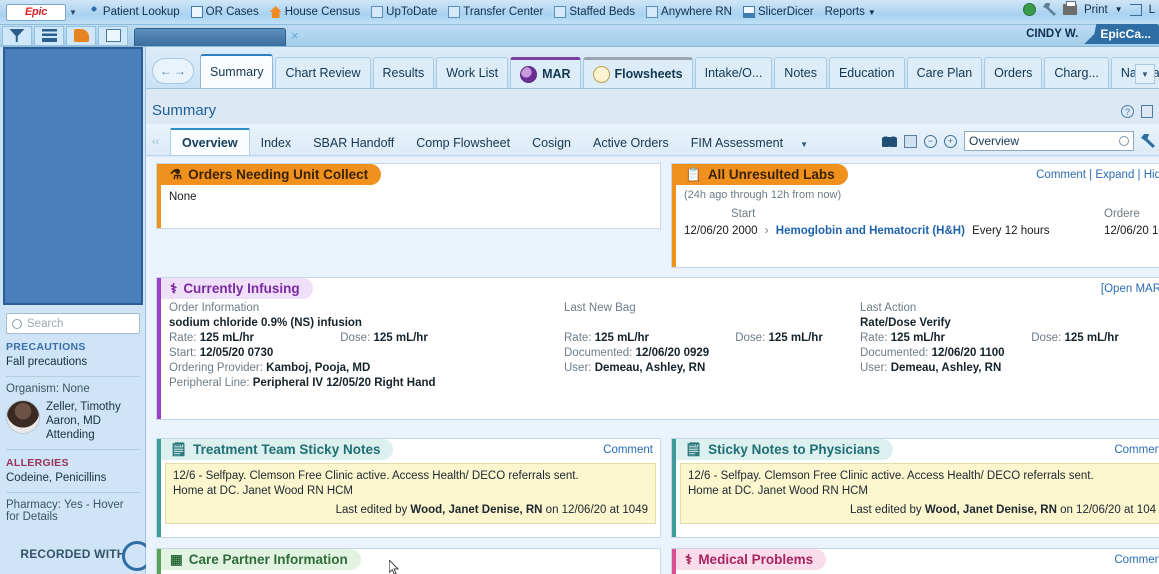  Describe the element at coordinates (160, 142) in the screenshot. I see `subnav-scroll-left-icon: ‹‹` at that location.